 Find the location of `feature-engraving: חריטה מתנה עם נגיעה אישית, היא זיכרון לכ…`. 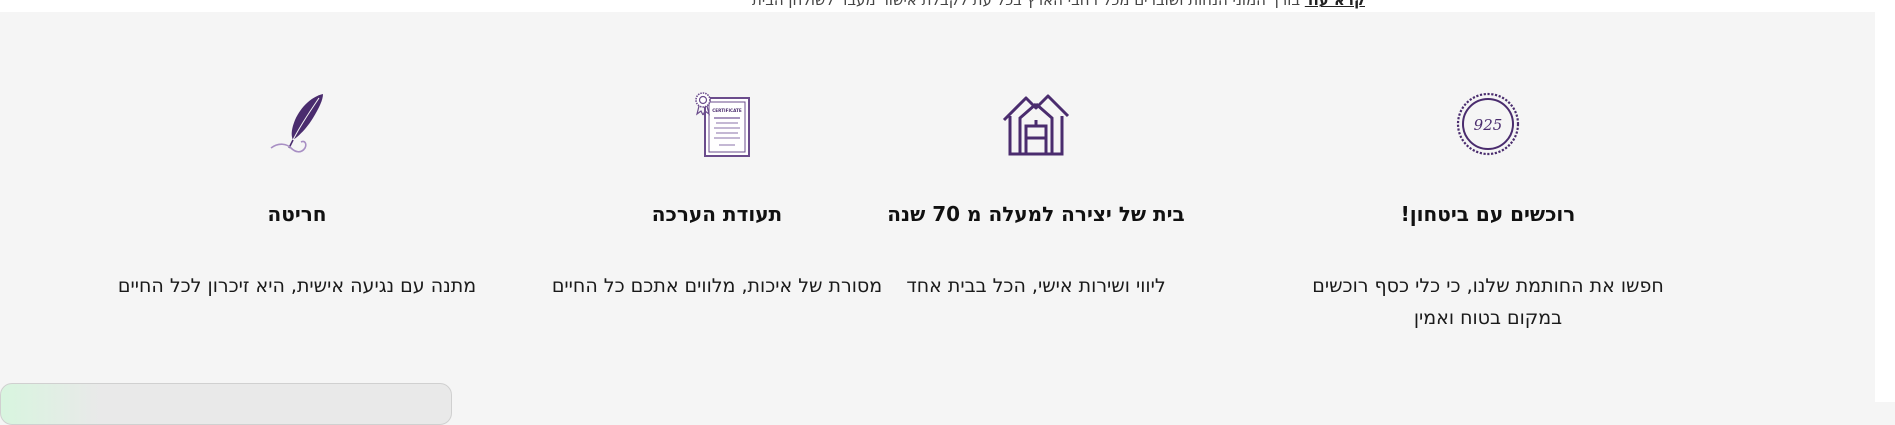

feature-engraving: חריטה מתנה עם נגיעה אישית, היא זיכרון לכ… is located at coordinates (297, 196).